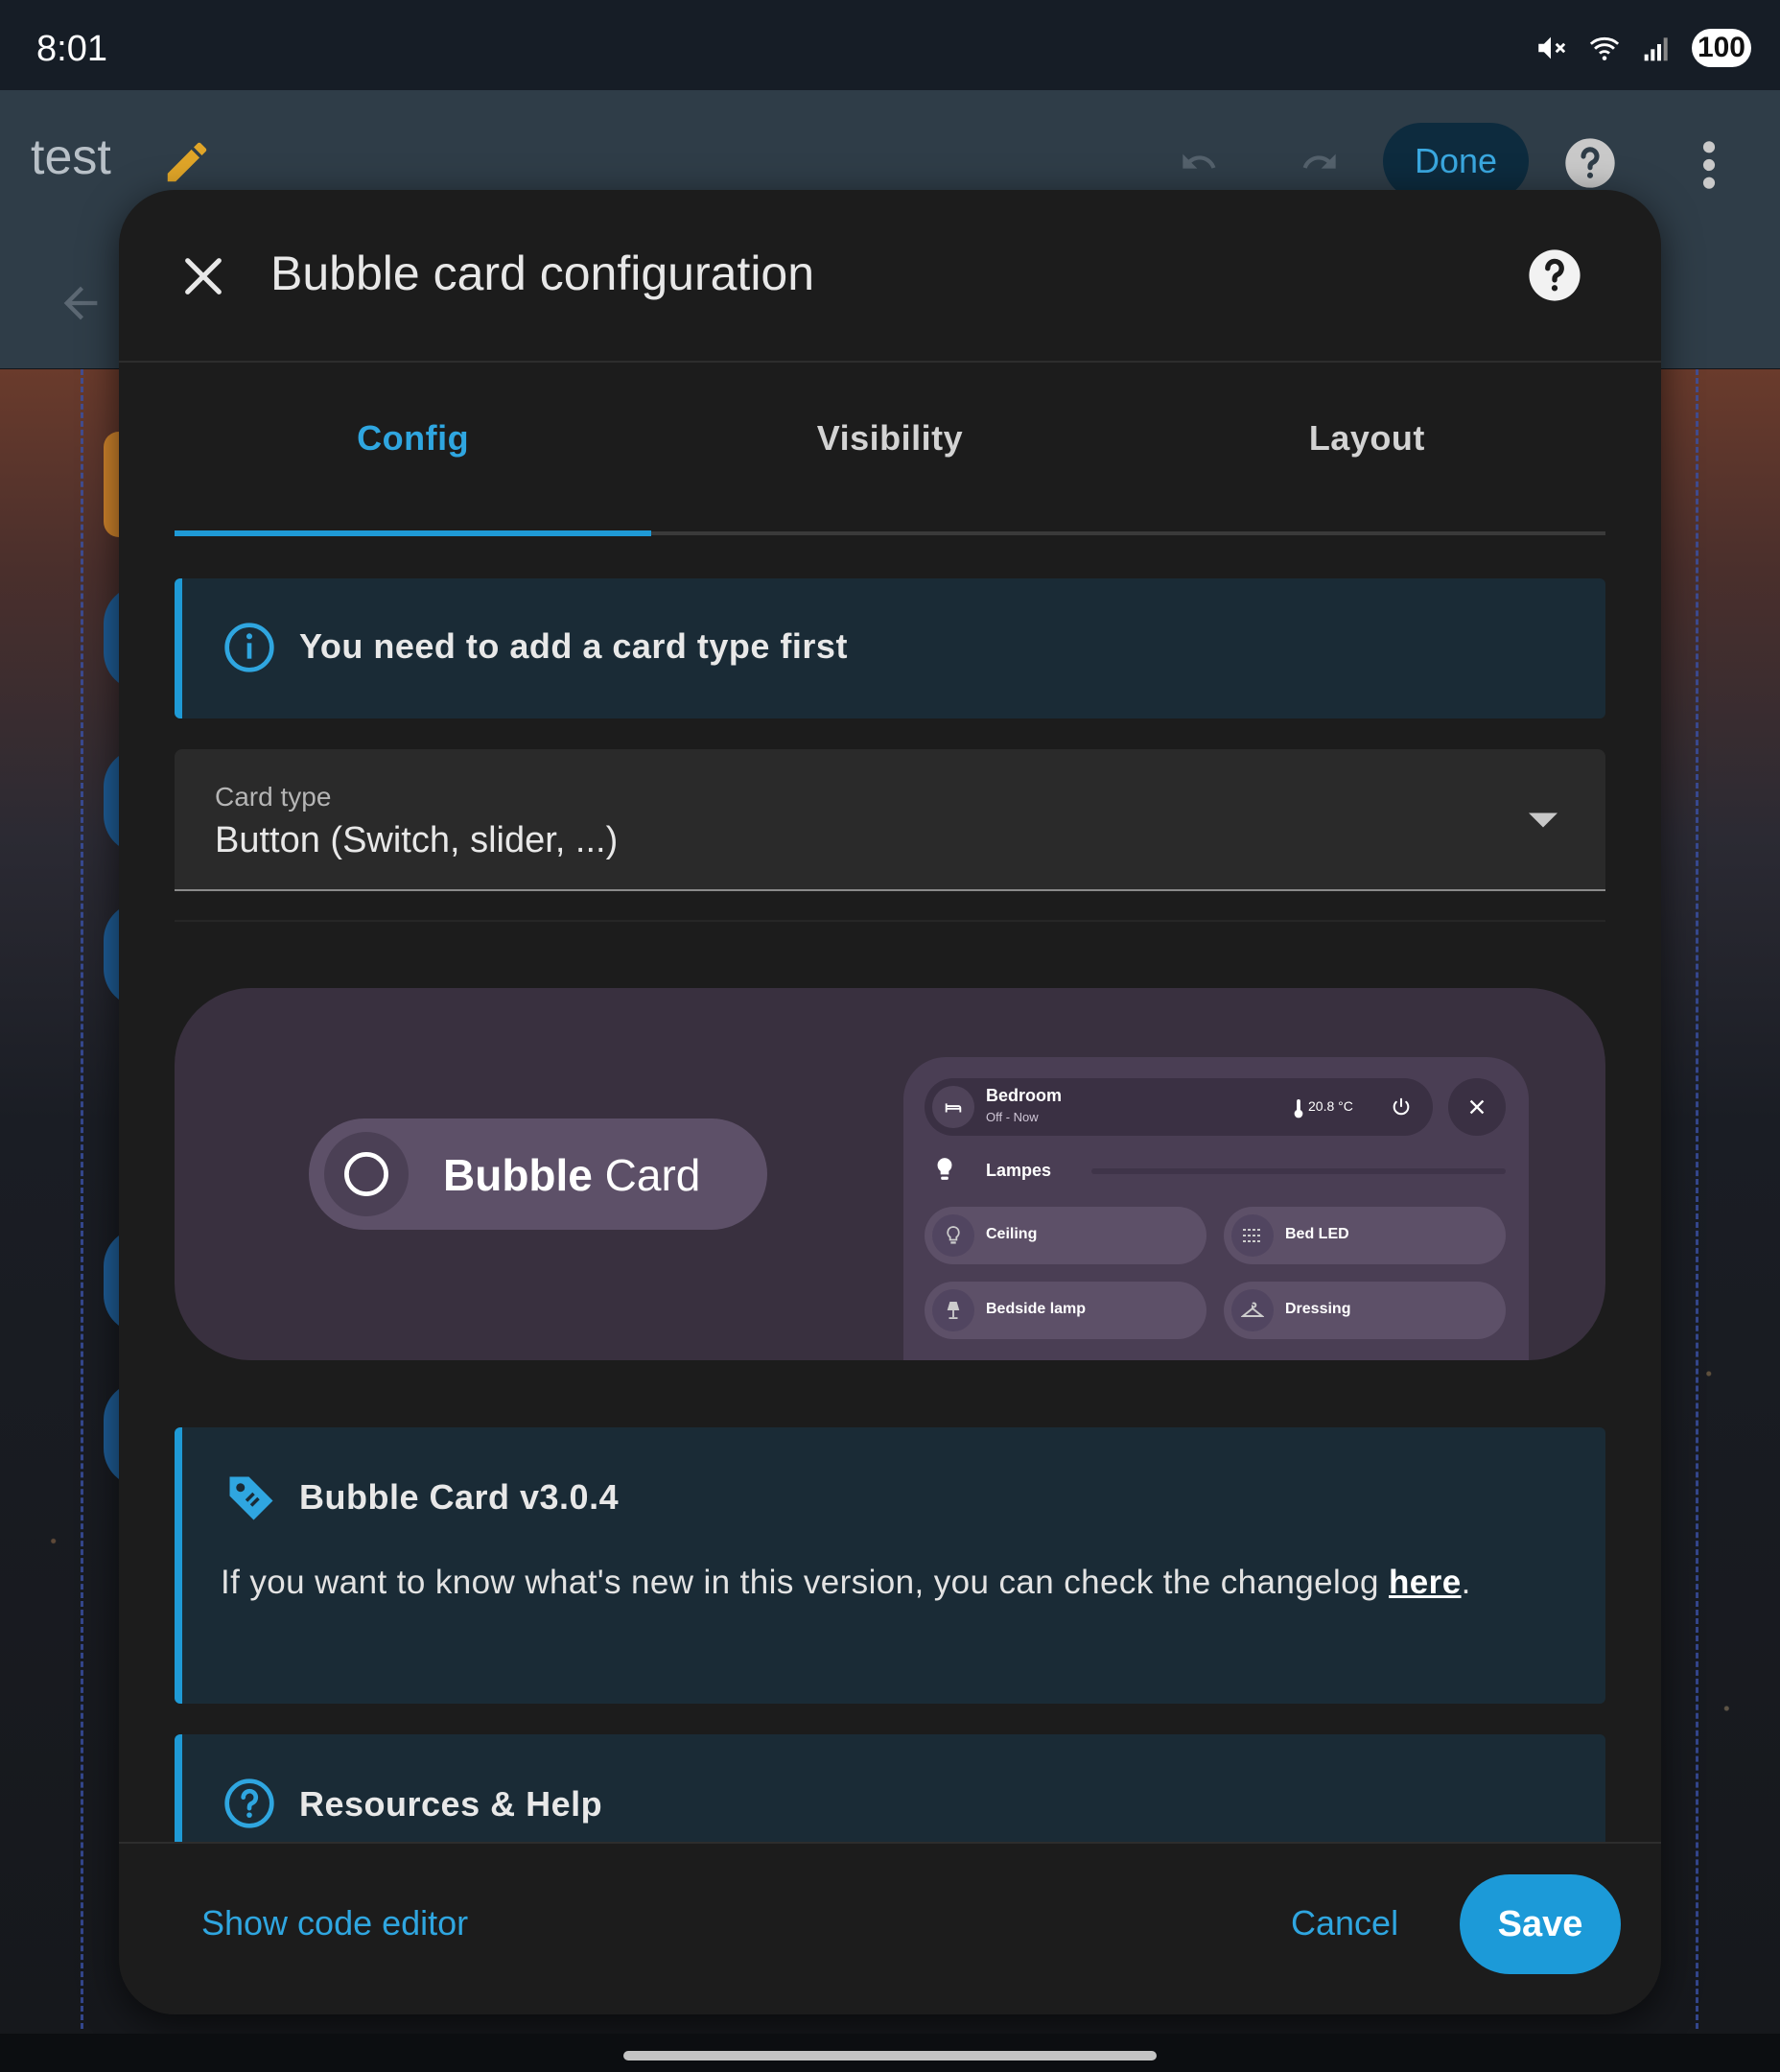 Image resolution: width=1780 pixels, height=2072 pixels. I want to click on preview-bubble-button: Bubble Card, so click(538, 1174).